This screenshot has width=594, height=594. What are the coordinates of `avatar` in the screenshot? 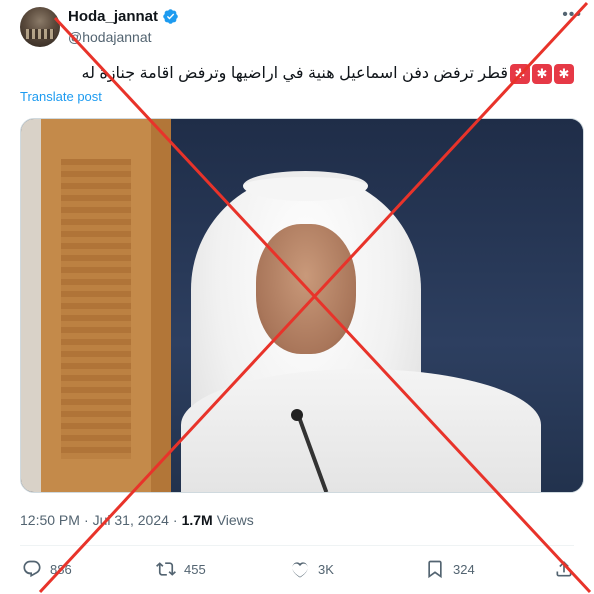 It's located at (40, 27).